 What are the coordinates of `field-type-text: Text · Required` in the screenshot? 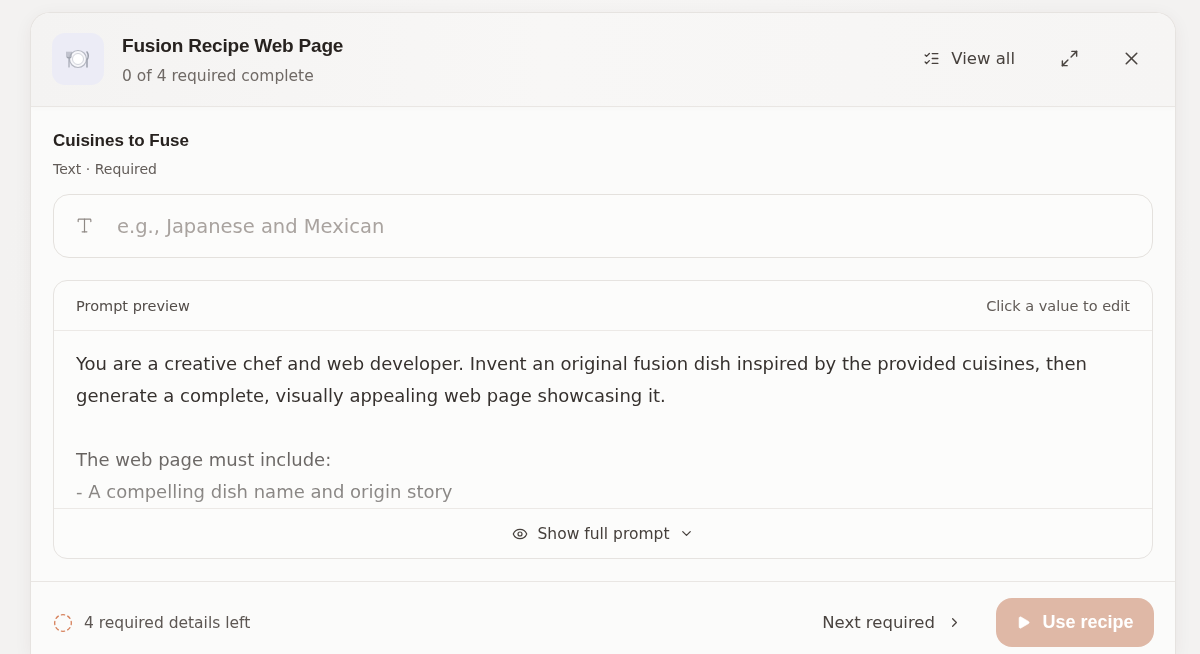 It's located at (105, 169).